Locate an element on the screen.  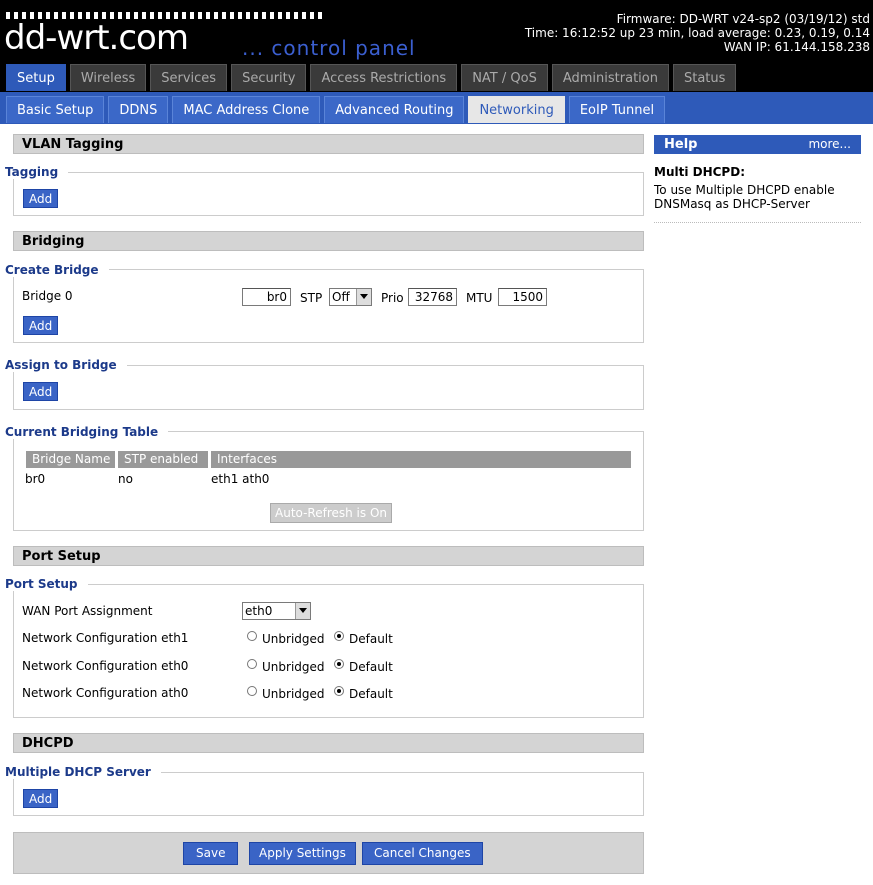
bridge-name-input: br0 is located at coordinates (266, 297).